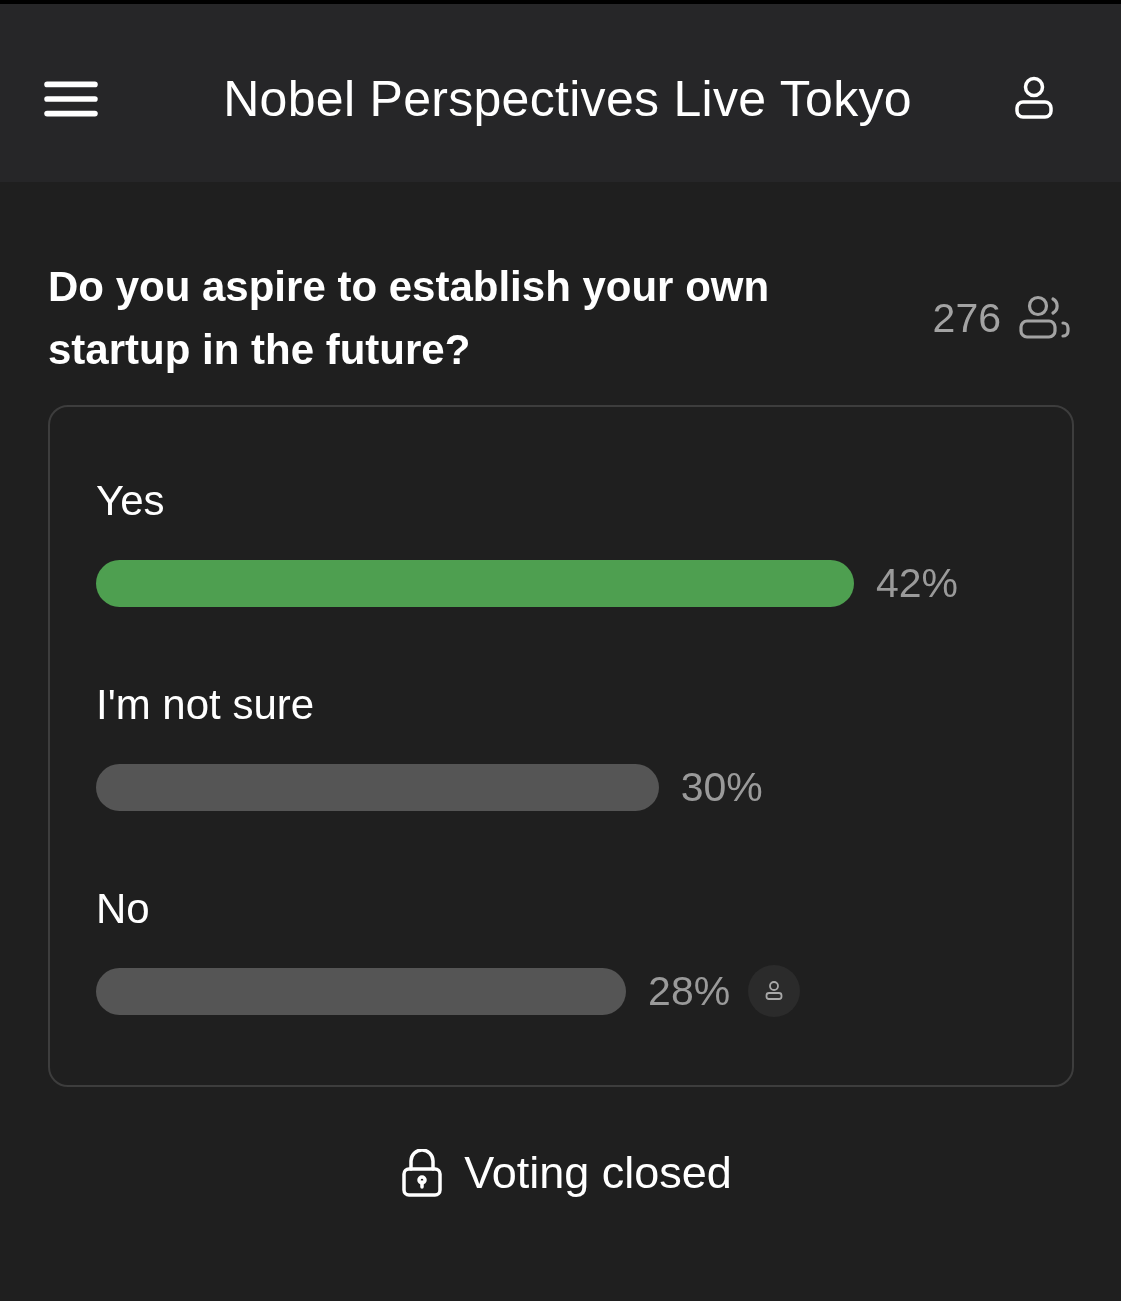  I want to click on participant-count: 276, so click(966, 318).